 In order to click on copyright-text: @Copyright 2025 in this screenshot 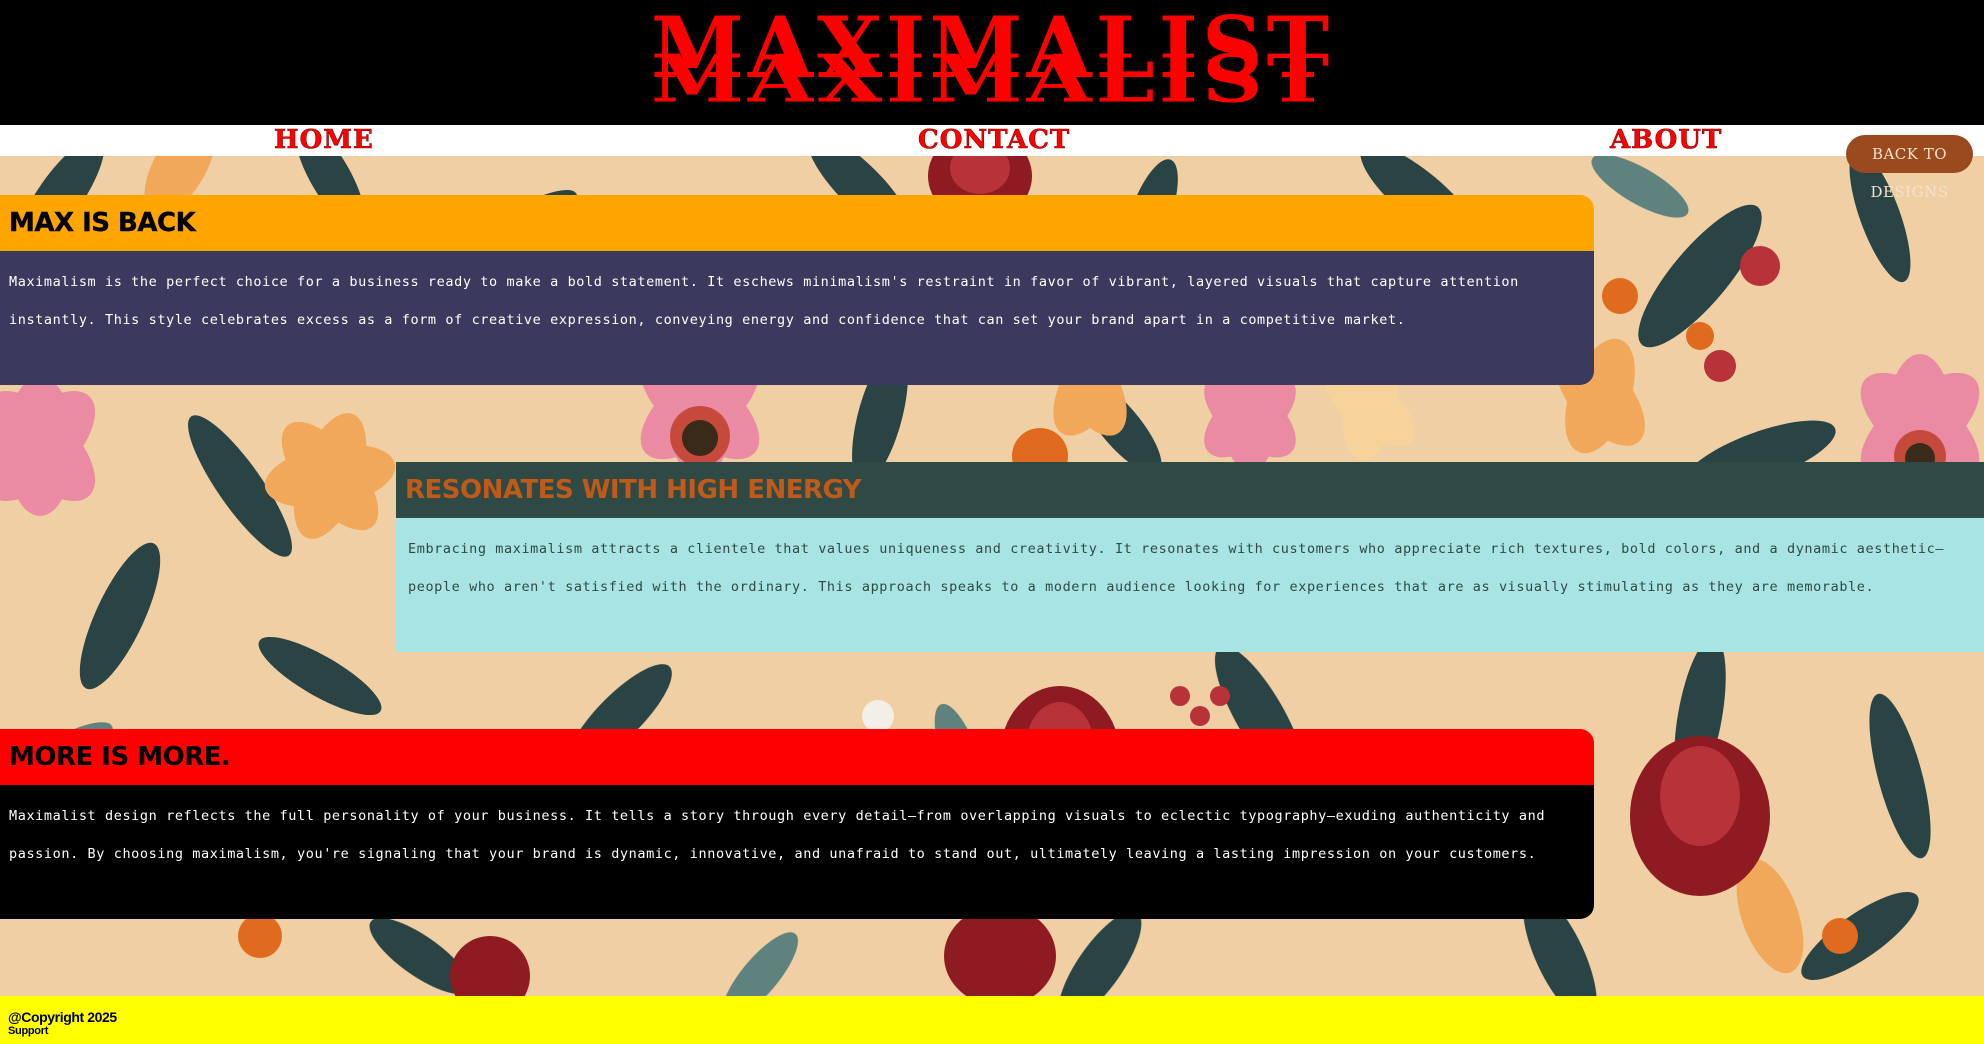, I will do `click(62, 1017)`.